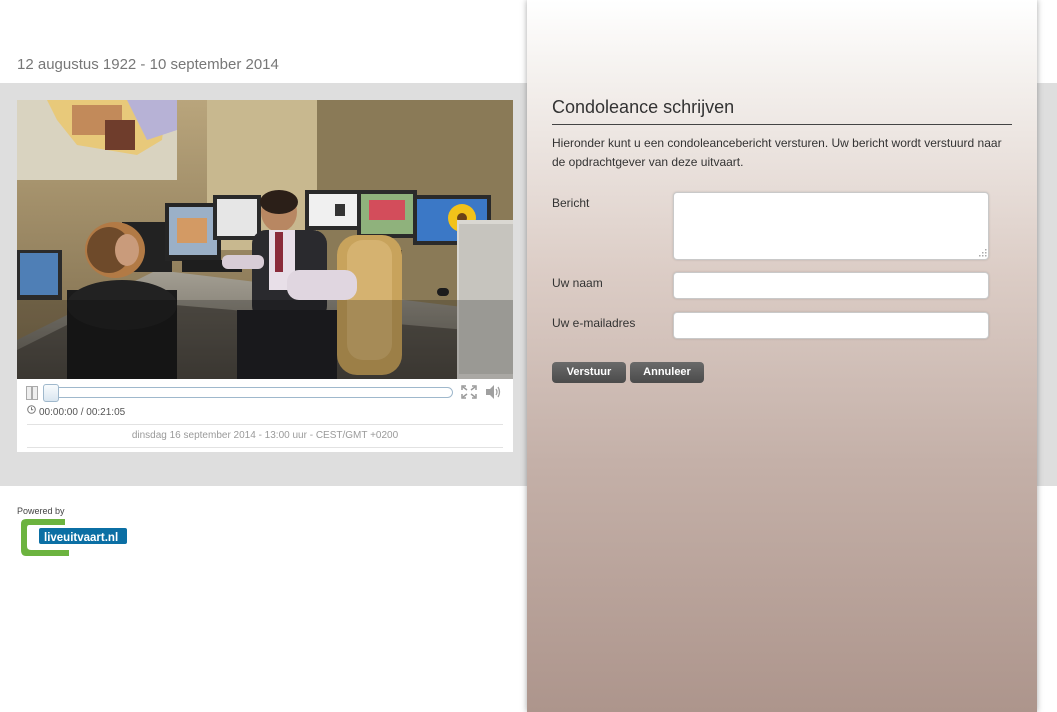  I want to click on email-input, so click(831, 325).